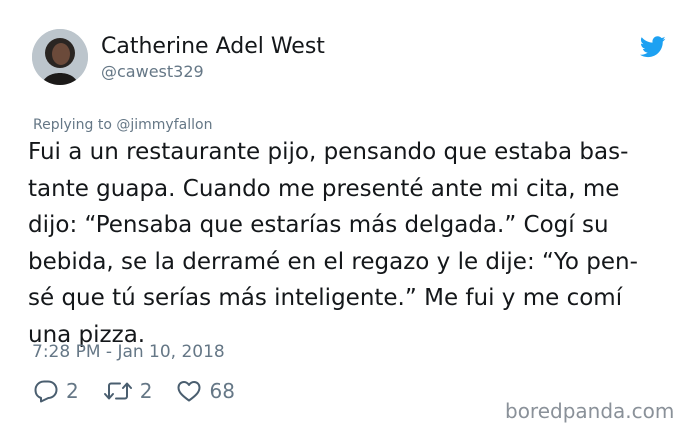 Image resolution: width=700 pixels, height=434 pixels. I want to click on like-button: 68, so click(205, 391).